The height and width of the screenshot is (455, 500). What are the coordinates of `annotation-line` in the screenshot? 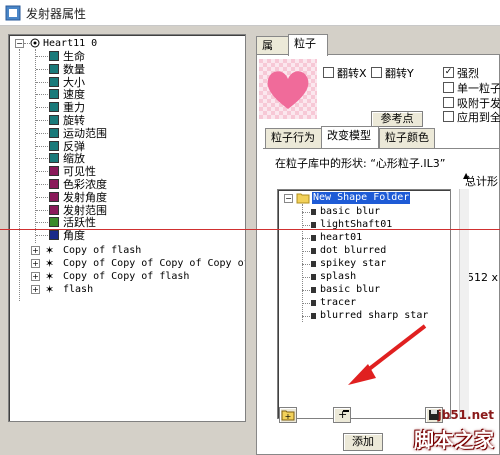 It's located at (250, 229).